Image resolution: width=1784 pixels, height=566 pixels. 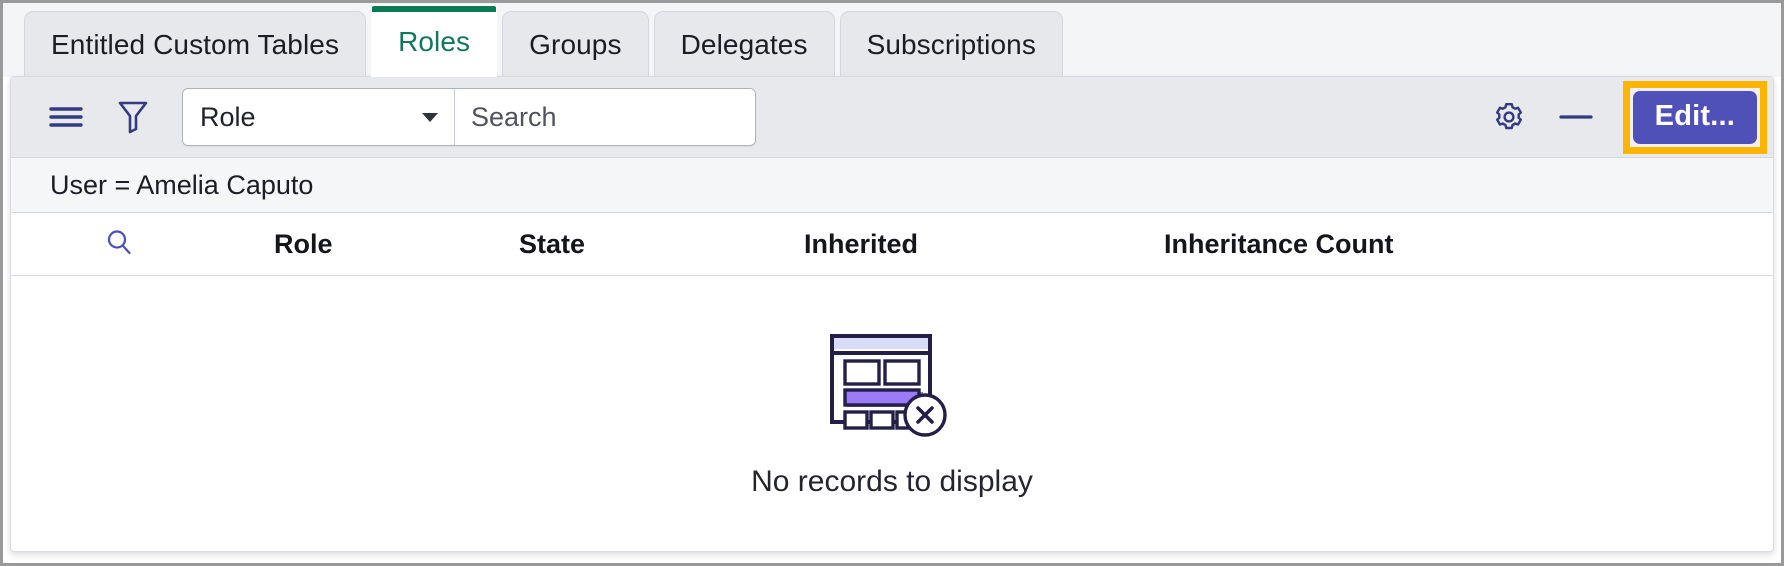 I want to click on column-header-state: State, so click(x=661, y=244).